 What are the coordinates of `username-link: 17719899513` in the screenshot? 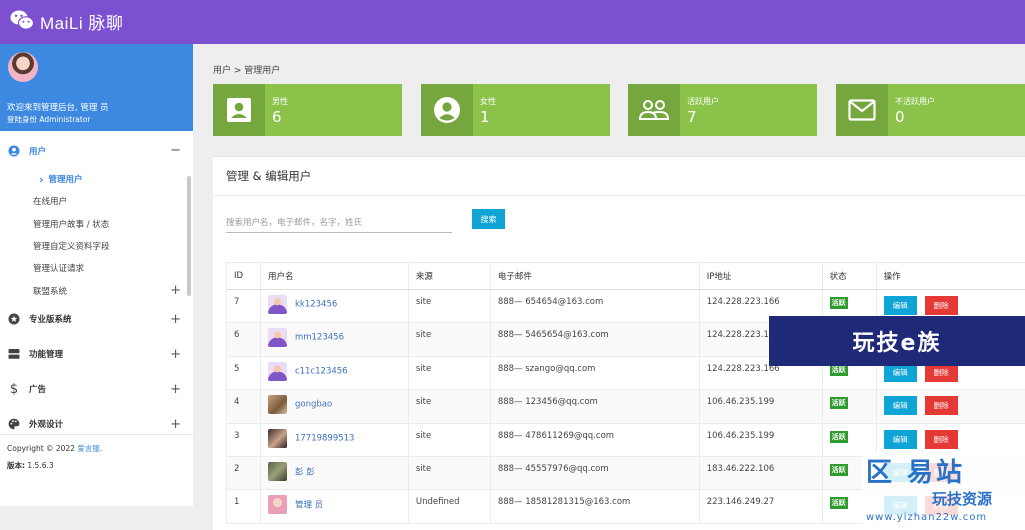 It's located at (325, 438).